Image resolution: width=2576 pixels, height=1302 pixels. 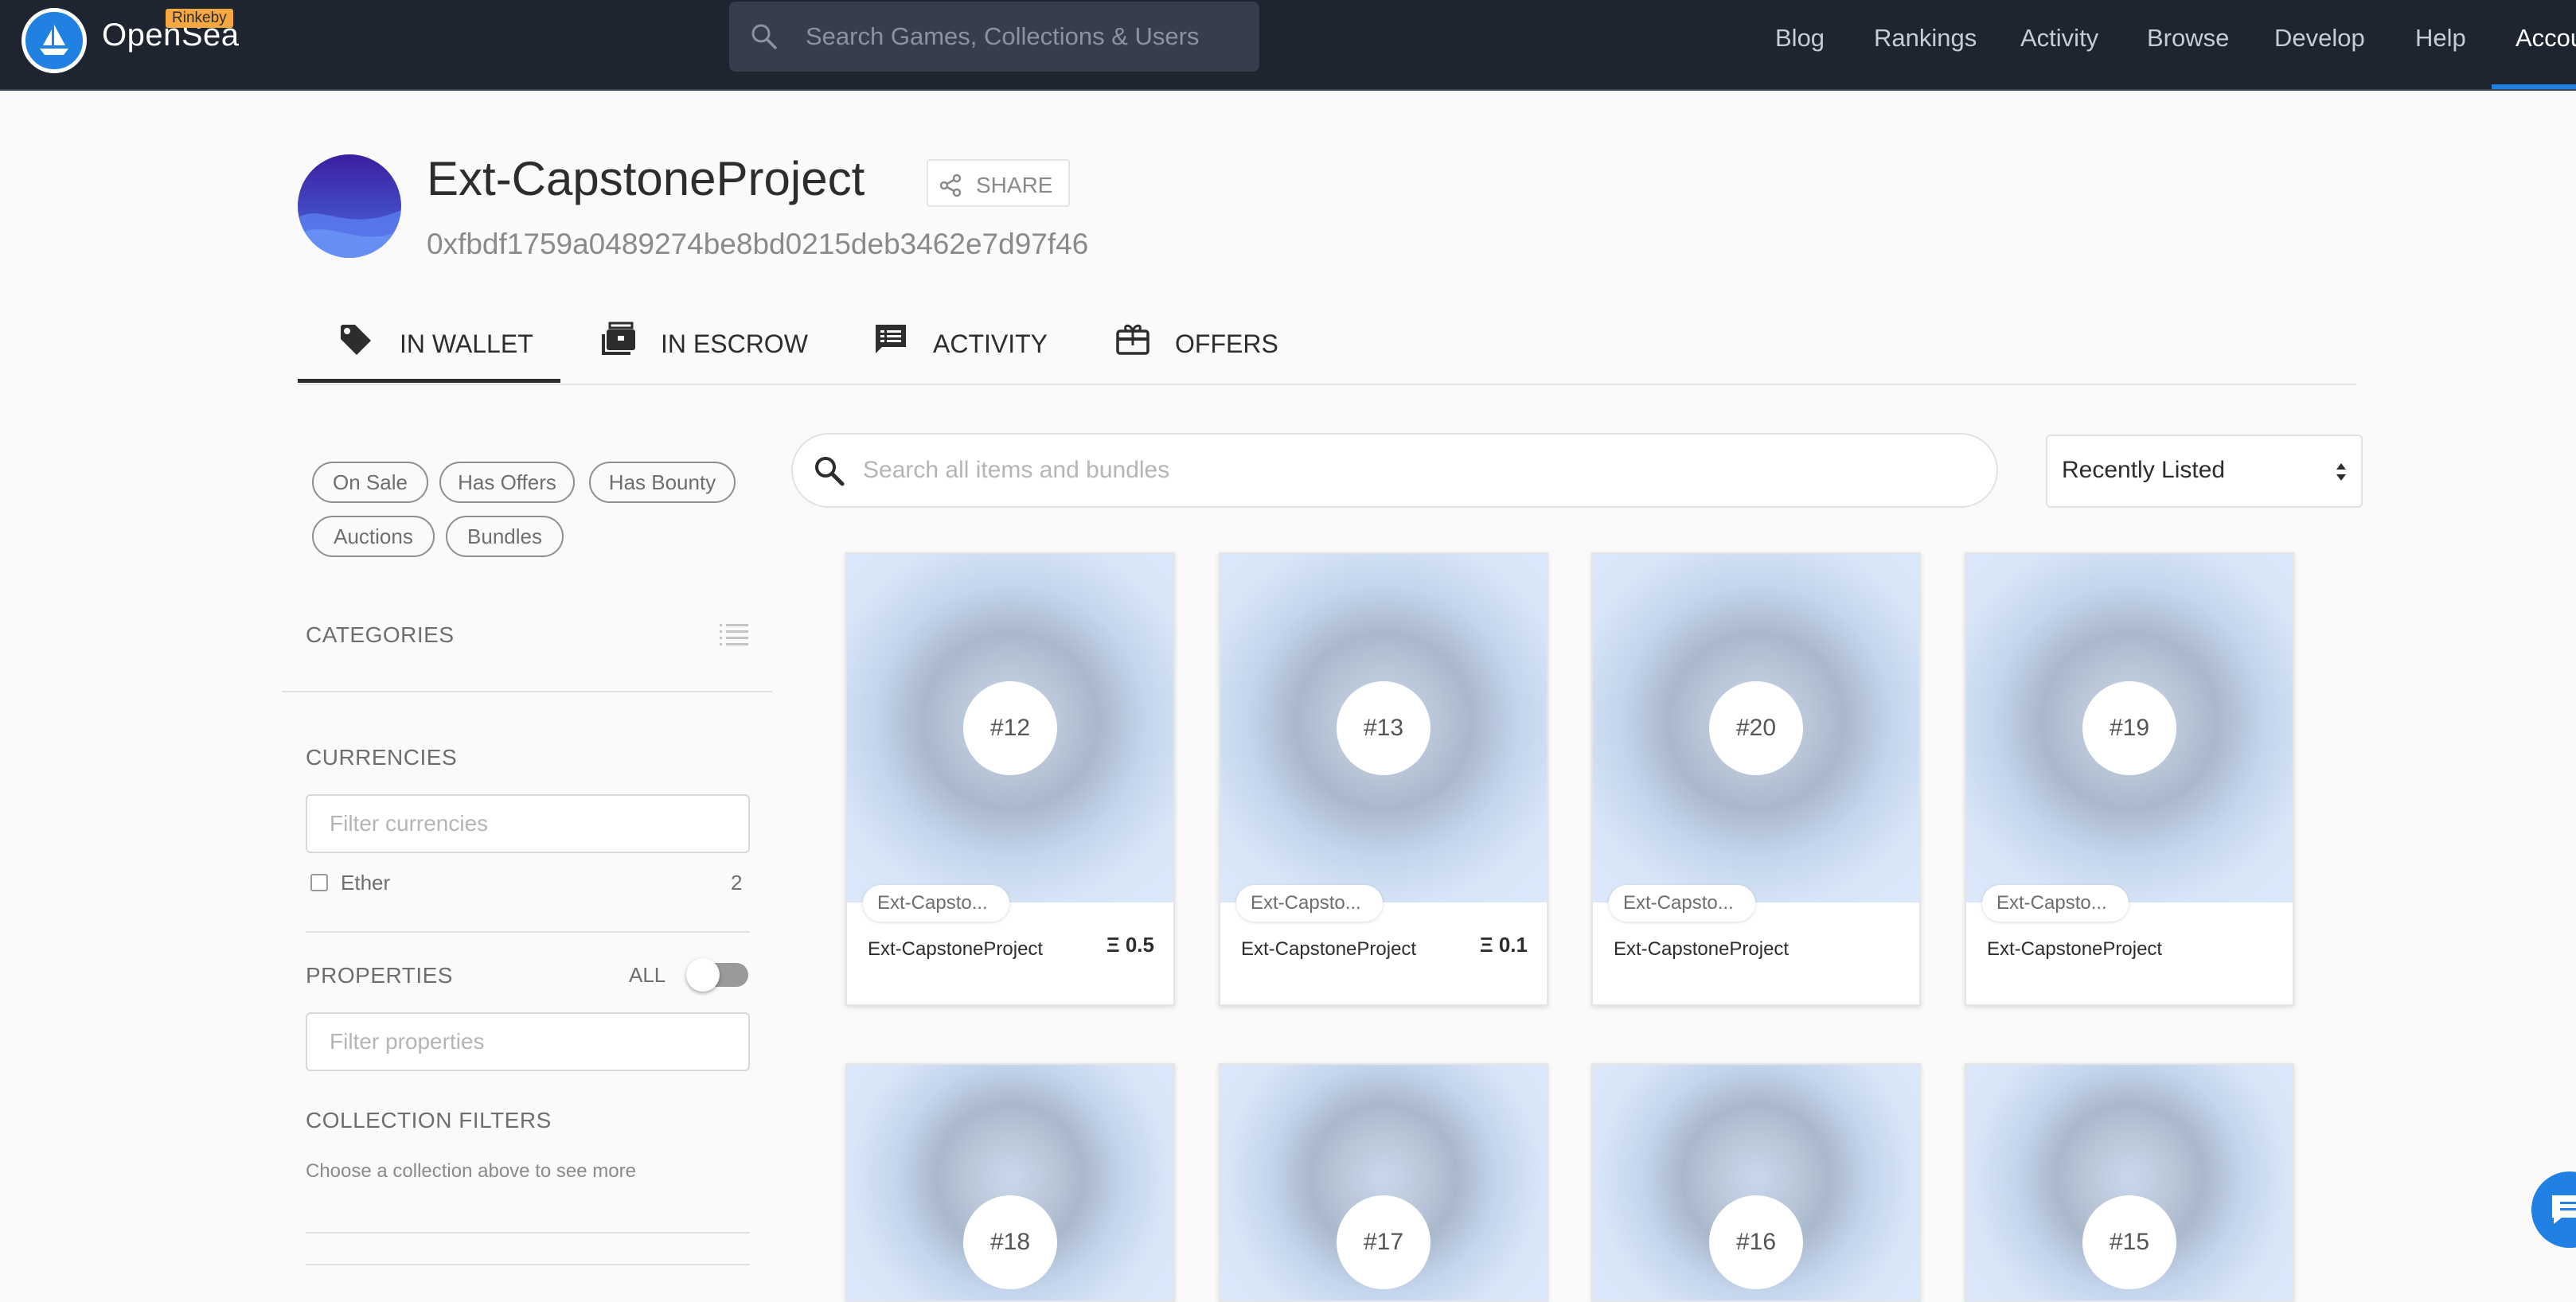 I want to click on collection-filters-hint: Choose a collection above to see more, so click(x=471, y=1171).